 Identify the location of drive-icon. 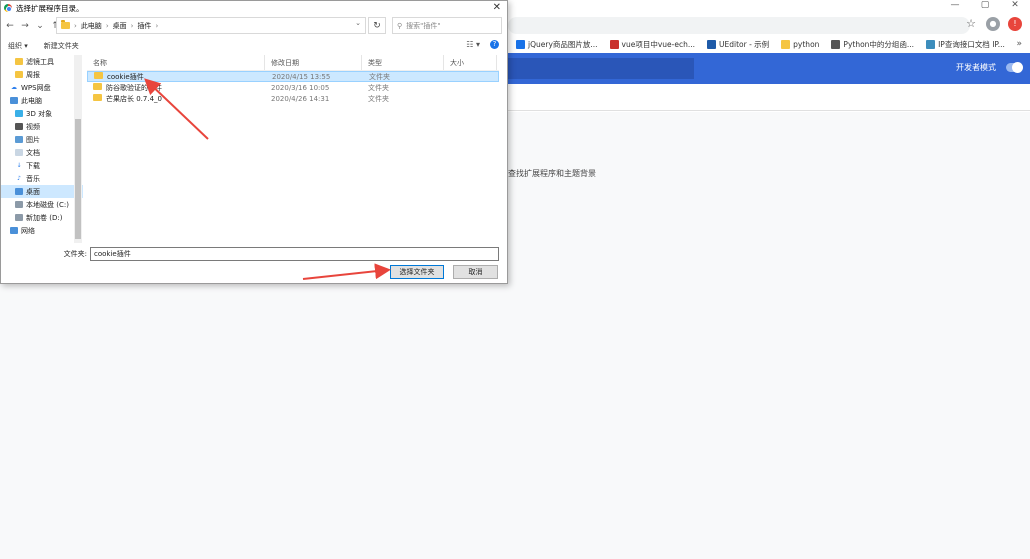
(19, 204).